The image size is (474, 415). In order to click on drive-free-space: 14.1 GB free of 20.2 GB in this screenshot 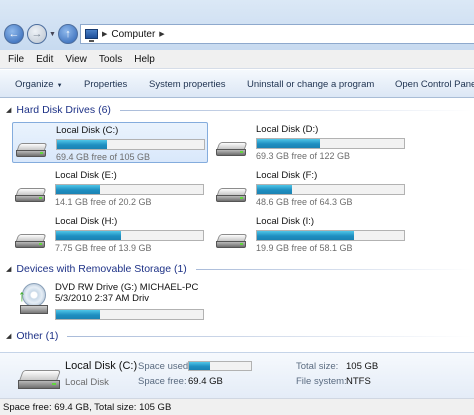, I will do `click(103, 202)`.